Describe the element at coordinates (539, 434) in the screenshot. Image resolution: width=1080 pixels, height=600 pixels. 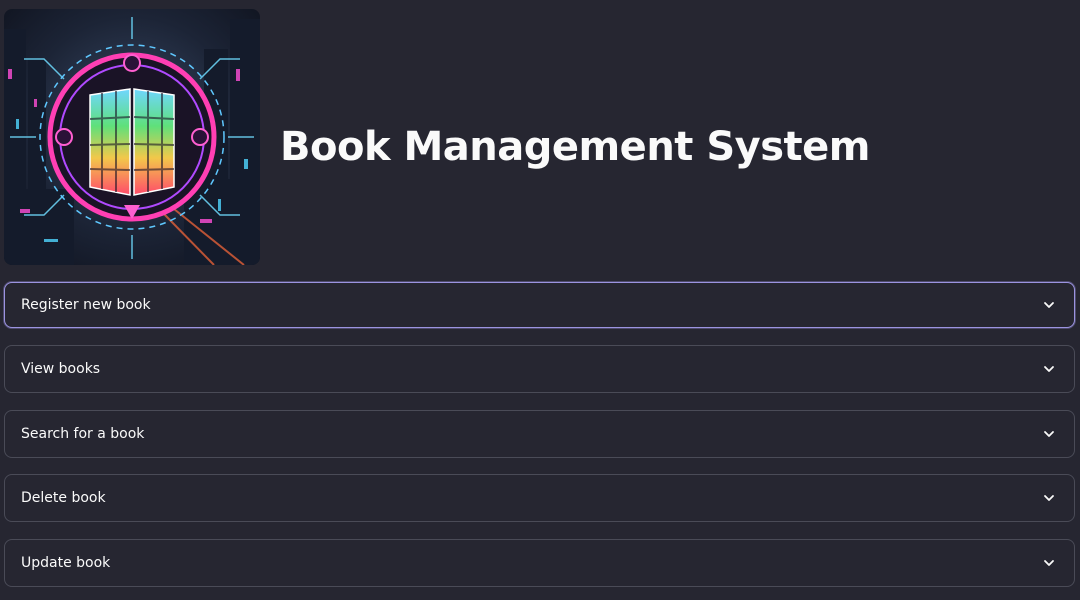
I see `expander-search-for-a-book: Search for a book` at that location.